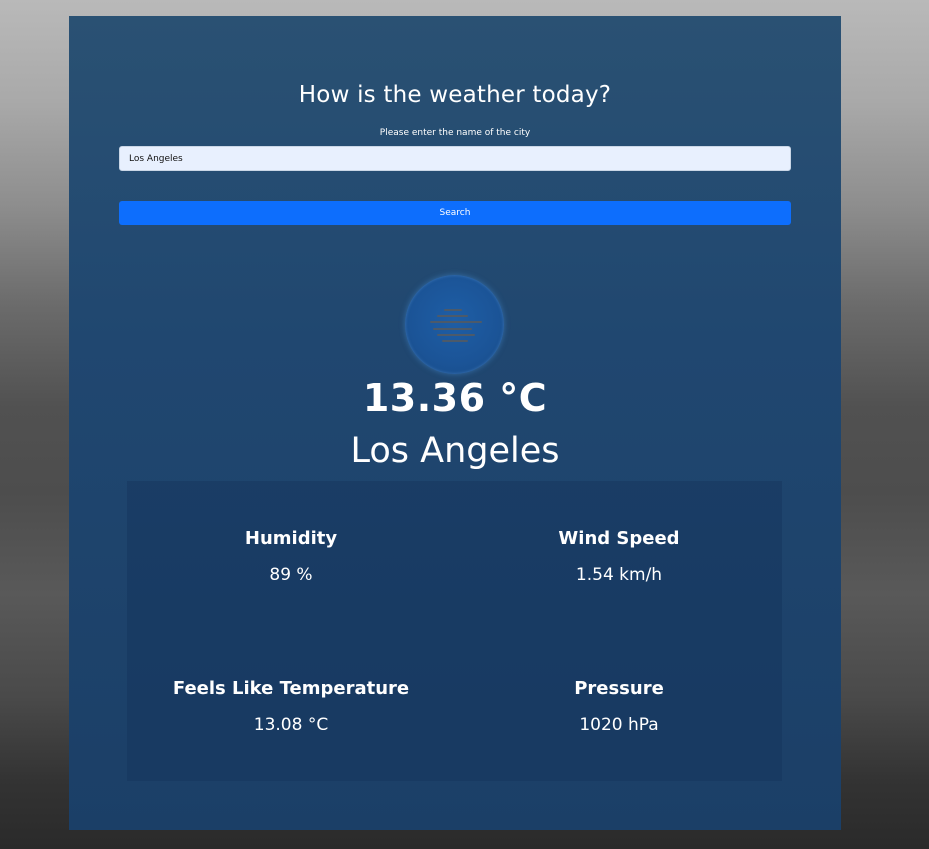 The width and height of the screenshot is (929, 849). Describe the element at coordinates (455, 213) in the screenshot. I see `search-button: Search` at that location.